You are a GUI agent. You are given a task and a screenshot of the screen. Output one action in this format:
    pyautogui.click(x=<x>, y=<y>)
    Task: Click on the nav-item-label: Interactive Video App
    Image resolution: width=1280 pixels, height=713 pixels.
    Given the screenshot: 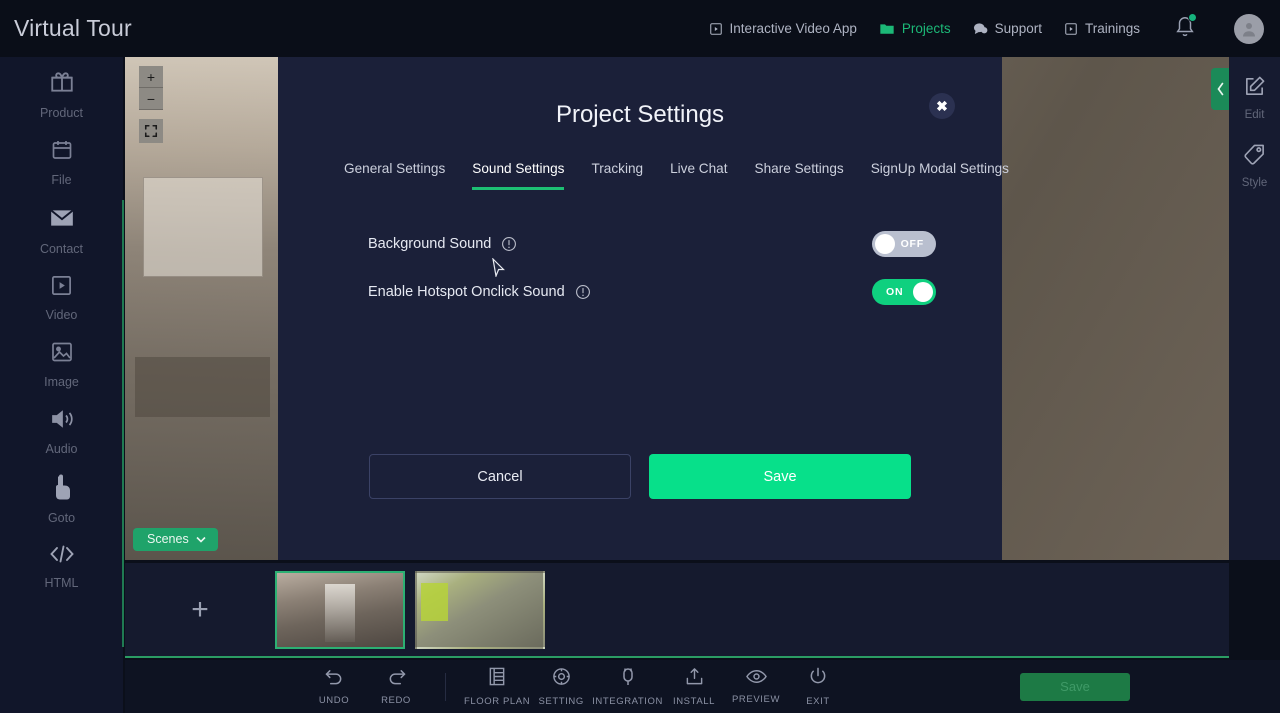 What is the action you would take?
    pyautogui.click(x=793, y=28)
    